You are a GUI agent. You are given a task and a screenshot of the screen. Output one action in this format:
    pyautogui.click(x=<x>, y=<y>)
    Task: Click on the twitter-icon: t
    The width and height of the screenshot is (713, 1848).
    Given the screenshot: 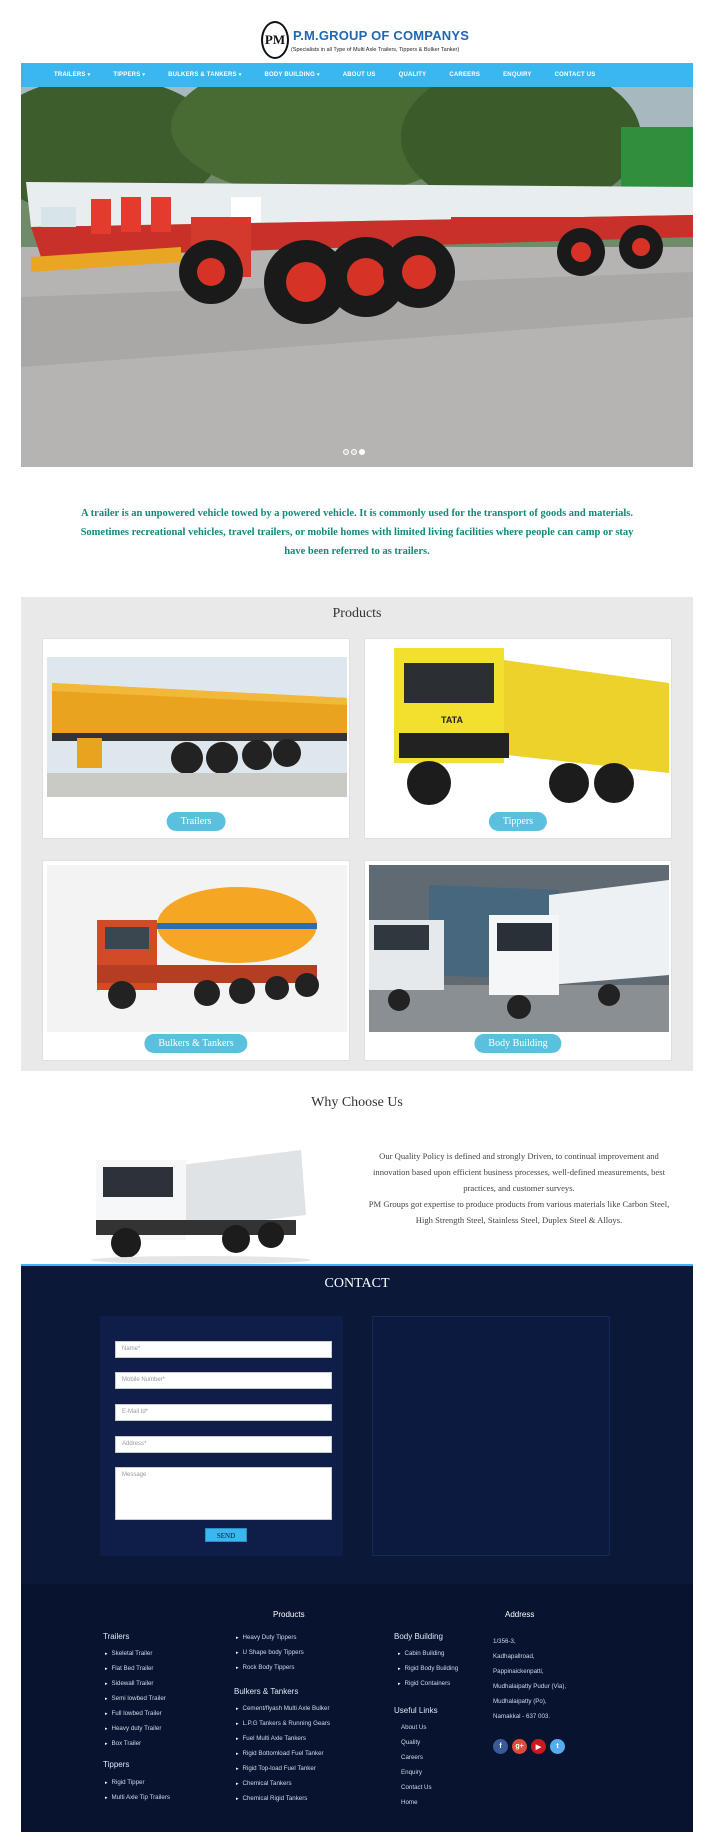 What is the action you would take?
    pyautogui.click(x=557, y=1746)
    